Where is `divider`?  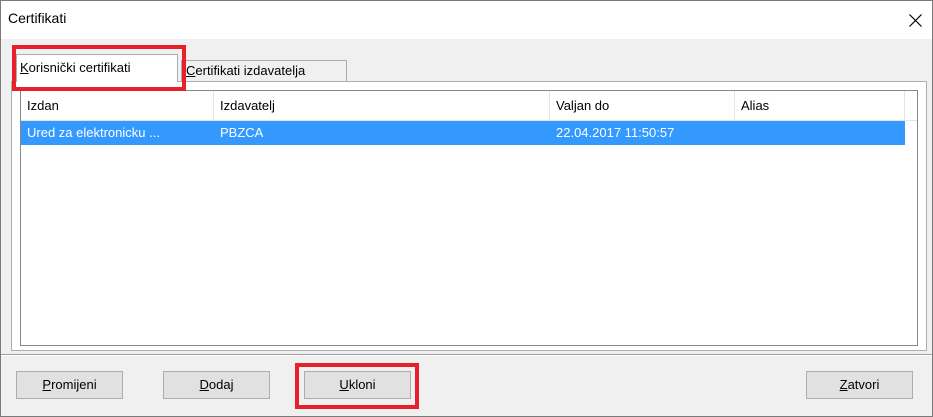
divider is located at coordinates (466, 355).